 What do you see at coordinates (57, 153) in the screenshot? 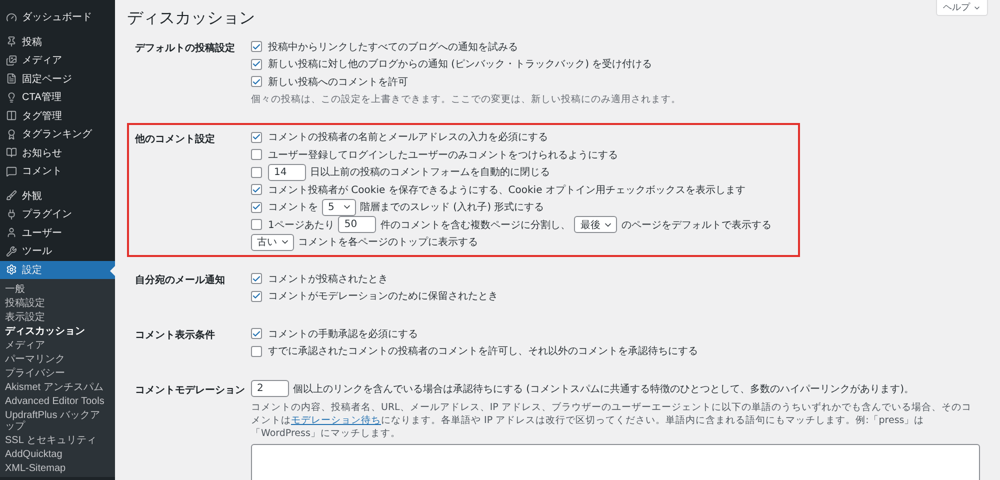
I see `sidebar-item: お知らせ` at bounding box center [57, 153].